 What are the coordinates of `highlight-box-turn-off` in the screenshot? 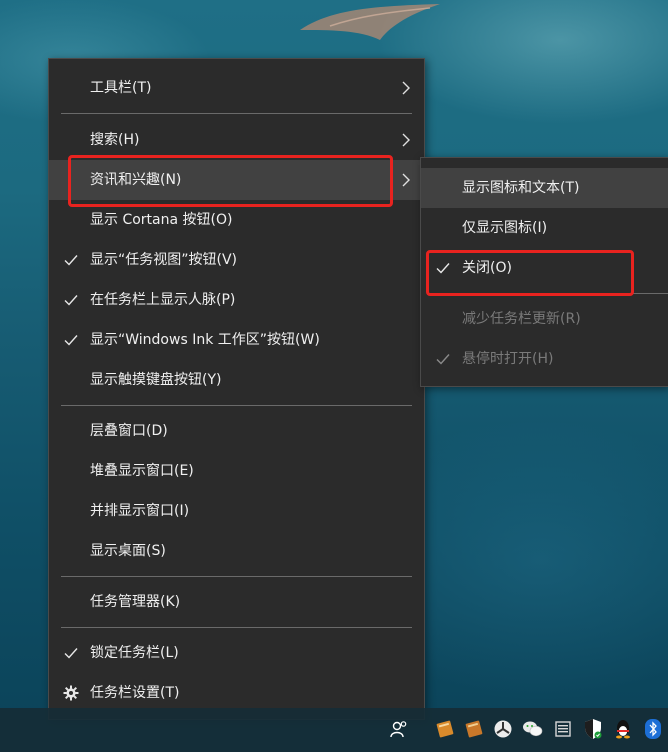 It's located at (530, 273).